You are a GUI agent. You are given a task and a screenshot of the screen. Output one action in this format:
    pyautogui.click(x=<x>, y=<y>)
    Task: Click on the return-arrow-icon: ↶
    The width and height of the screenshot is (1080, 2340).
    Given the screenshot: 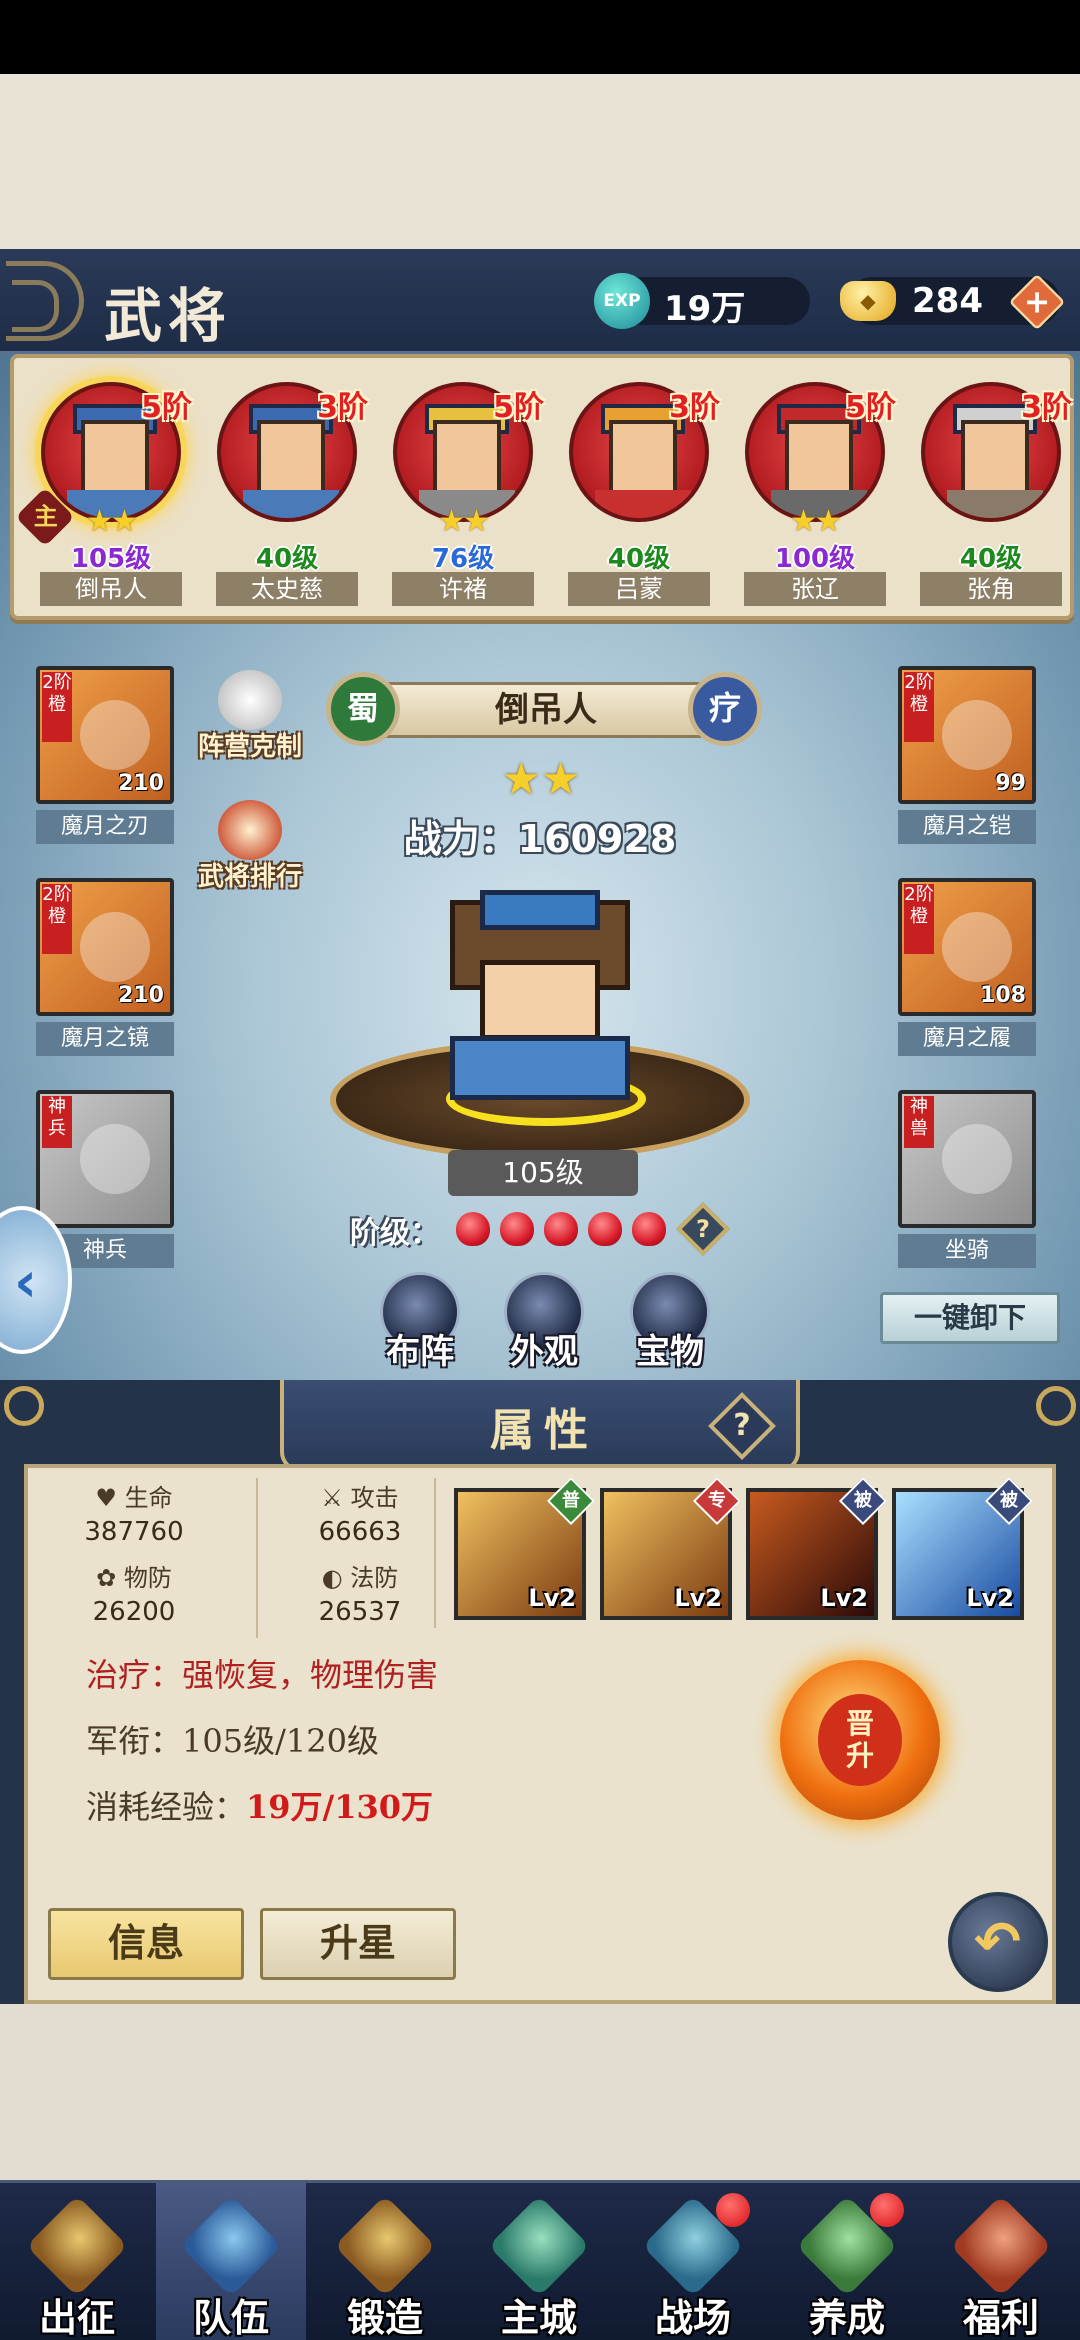 What is the action you would take?
    pyautogui.click(x=997, y=1942)
    